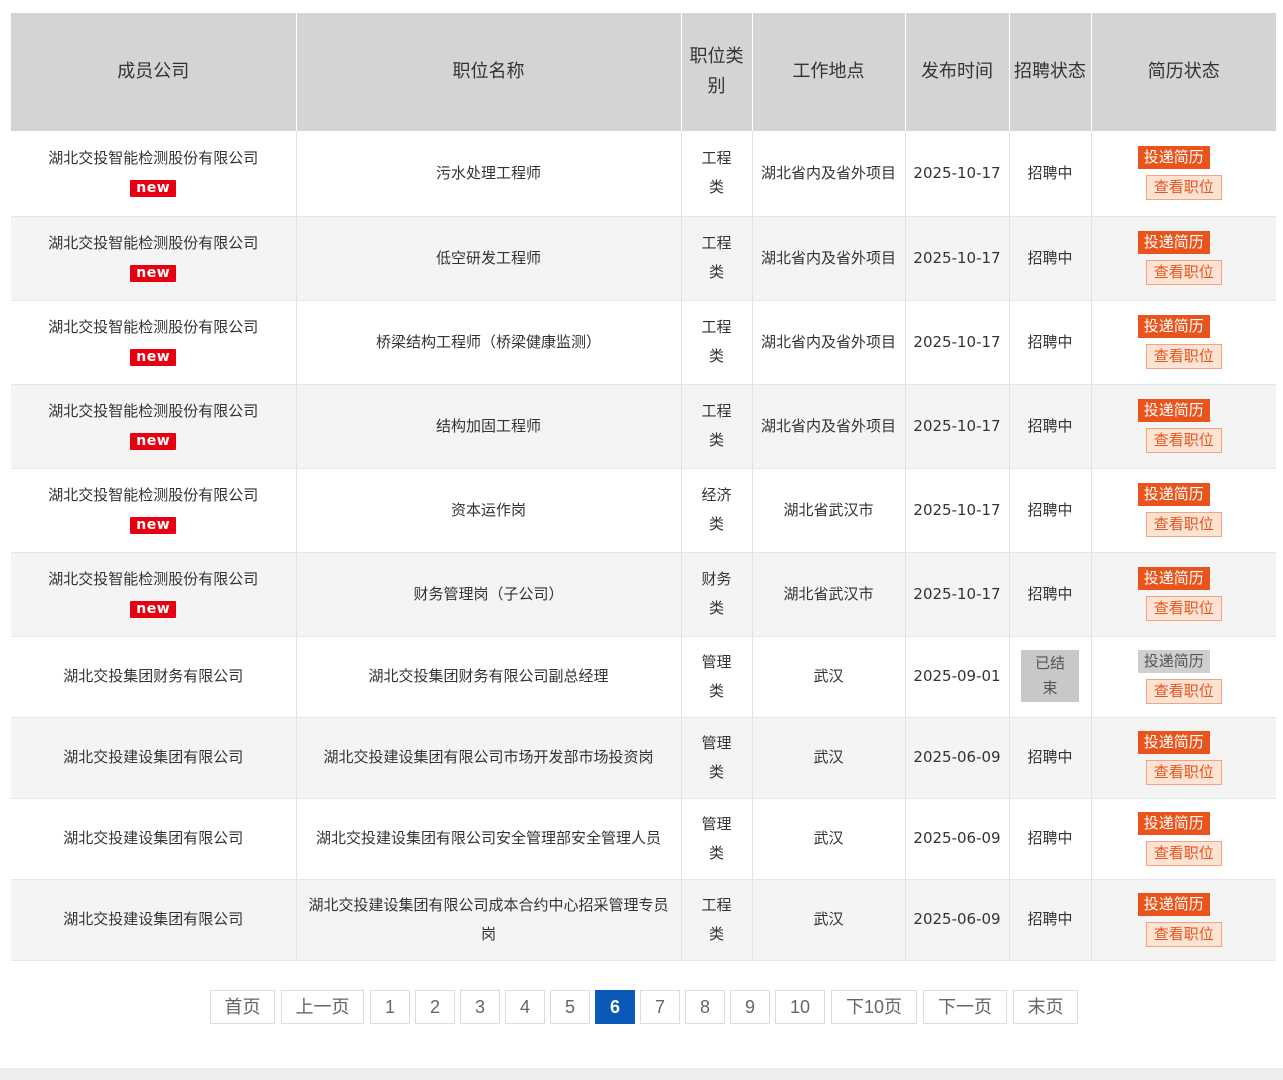  What do you see at coordinates (1045, 1007) in the screenshot?
I see `pager-last-button: 末页` at bounding box center [1045, 1007].